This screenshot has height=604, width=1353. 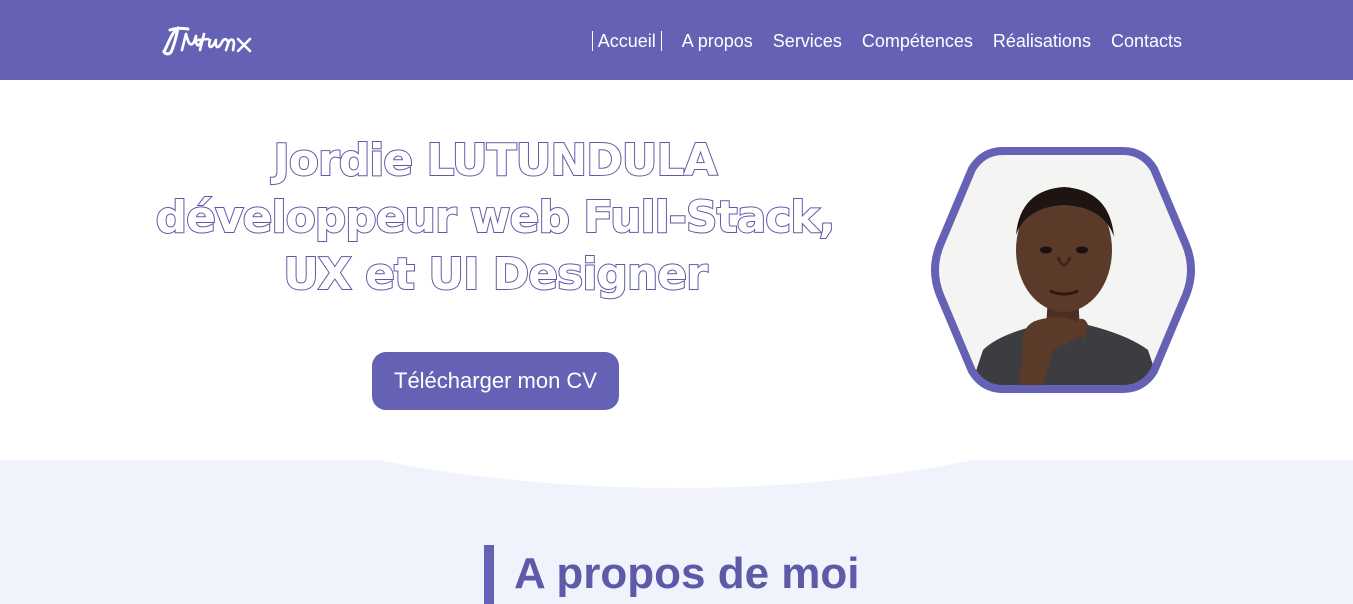 I want to click on section-divider-curve, so click(x=676, y=474).